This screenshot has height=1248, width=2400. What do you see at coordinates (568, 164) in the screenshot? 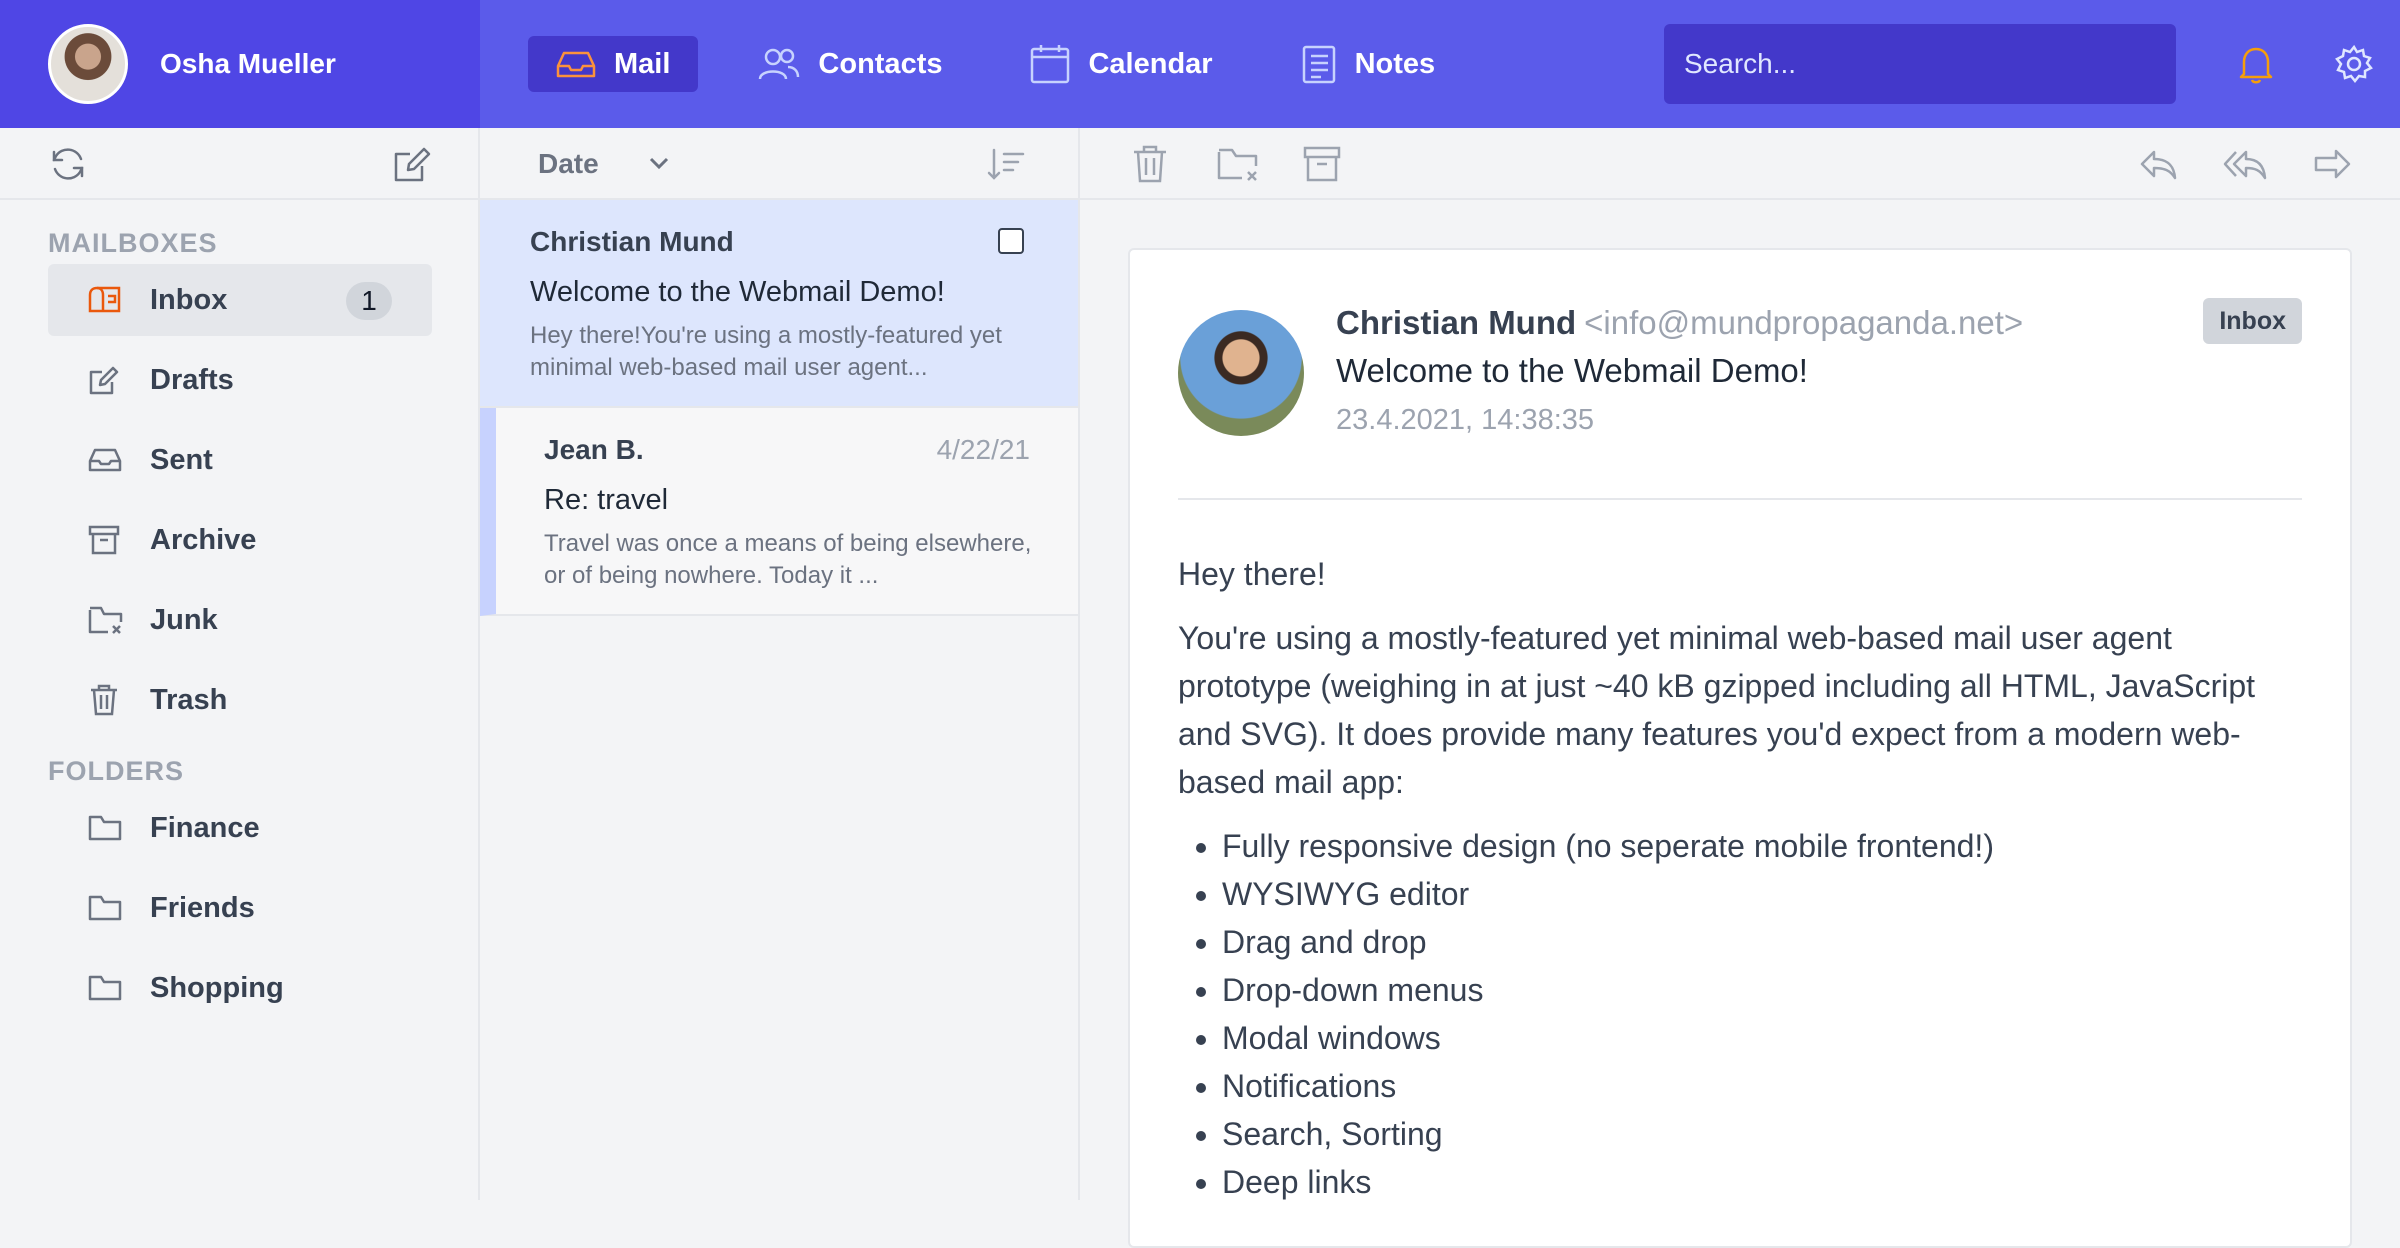
I see `sort-select: Date` at bounding box center [568, 164].